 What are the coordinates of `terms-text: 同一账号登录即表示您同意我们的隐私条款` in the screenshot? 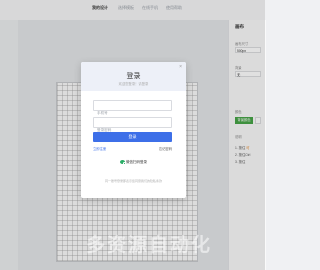 It's located at (133, 181).